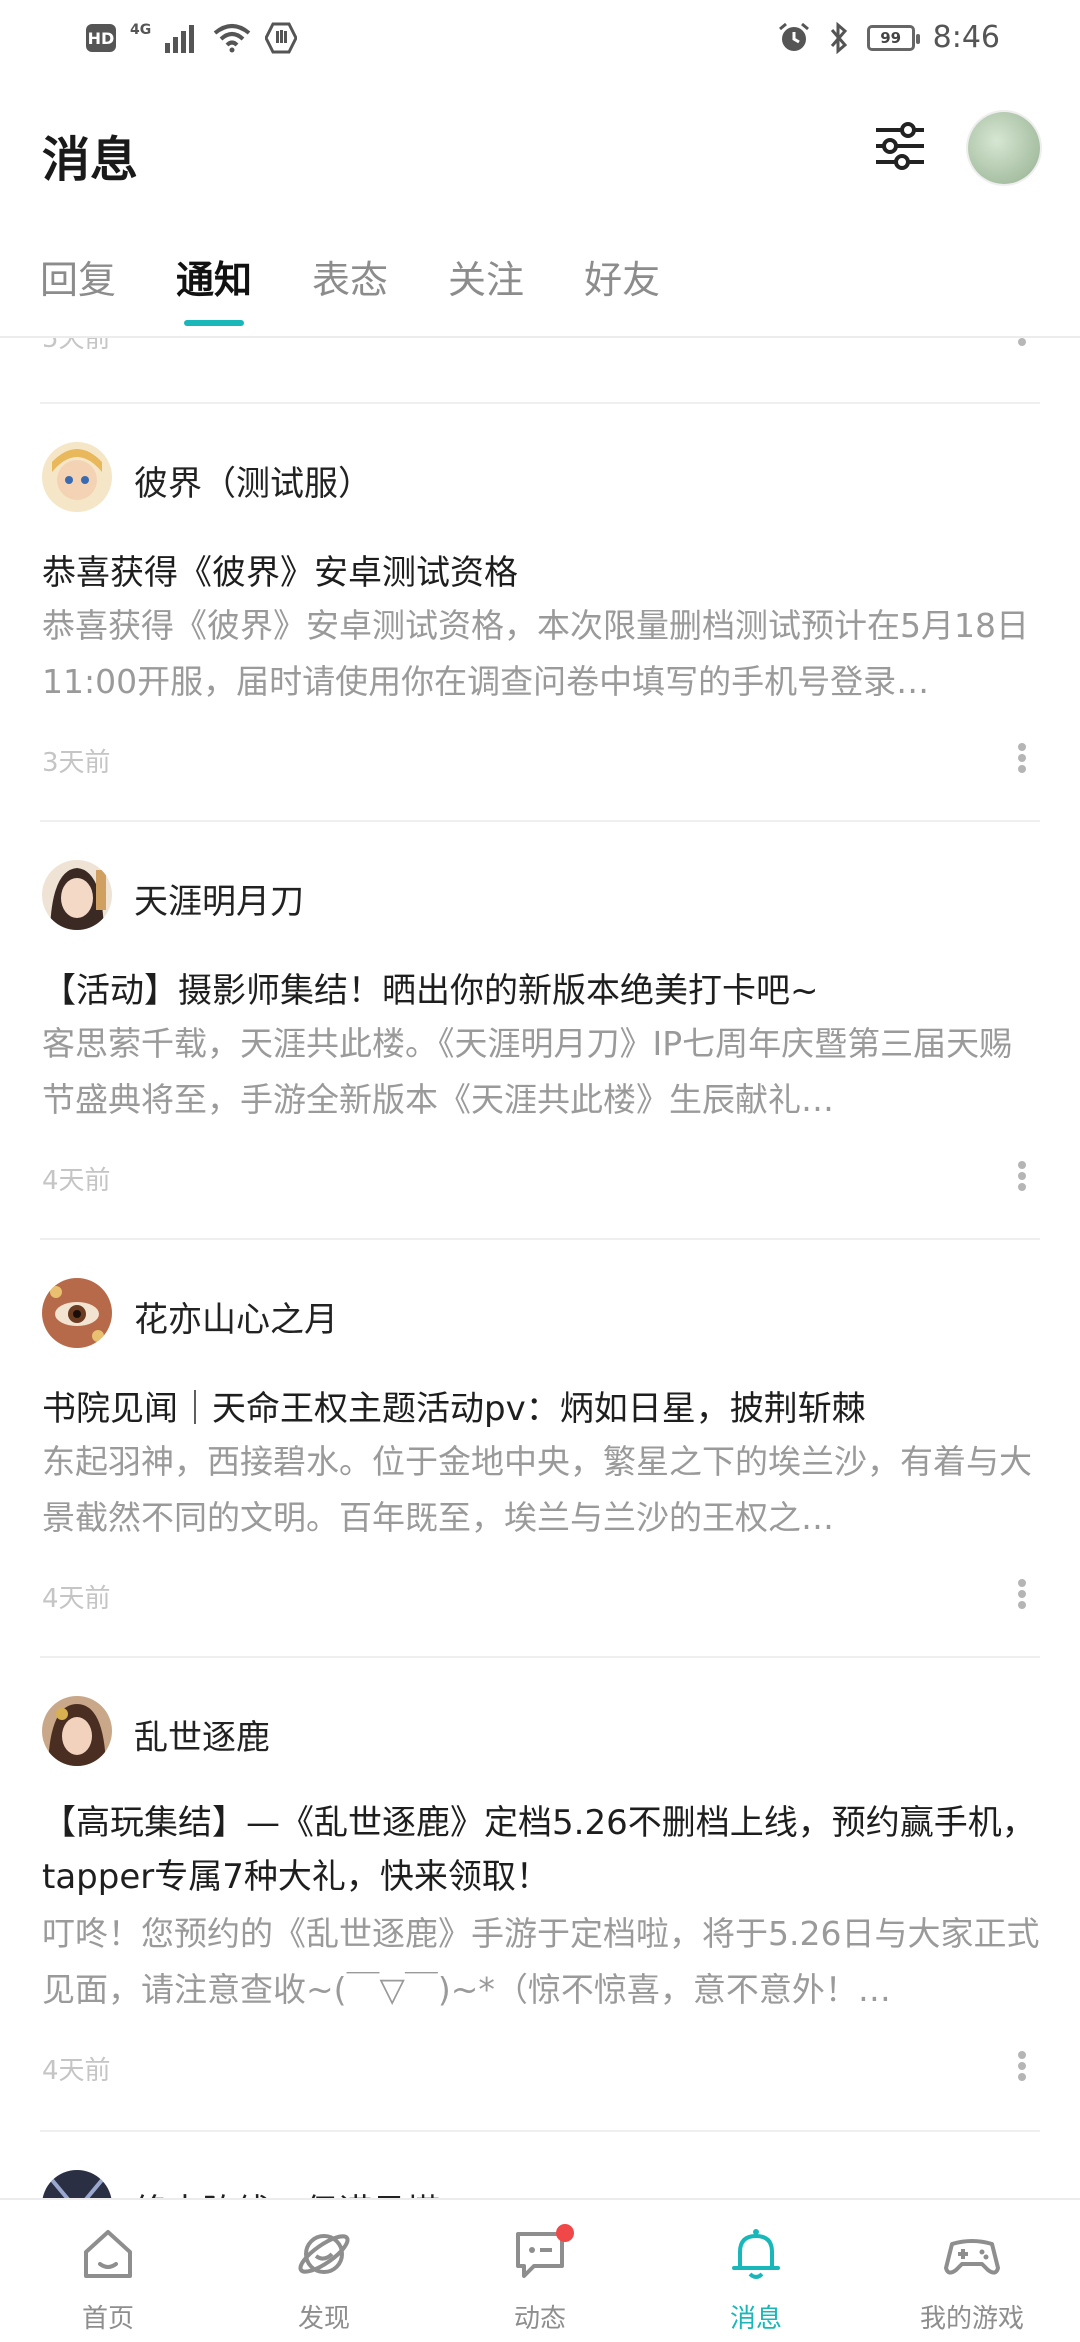 Image resolution: width=1080 pixels, height=2342 pixels. I want to click on tab-friends: 好友, so click(622, 285).